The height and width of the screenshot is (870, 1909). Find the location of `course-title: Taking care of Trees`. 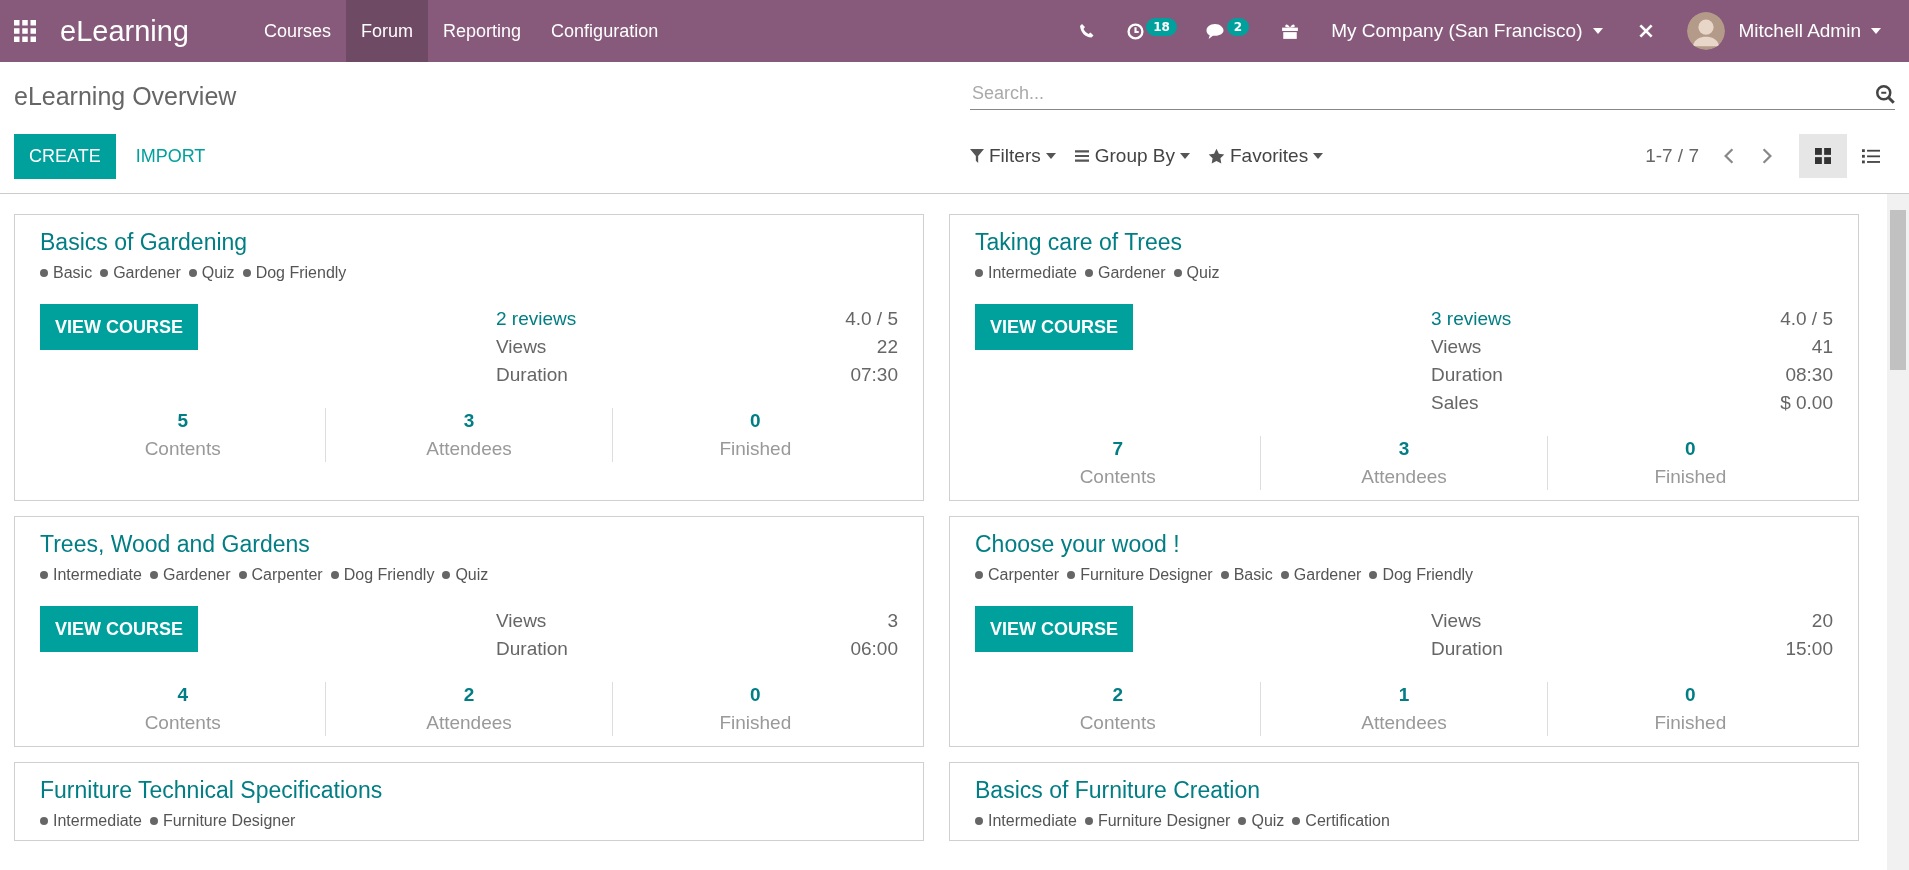

course-title: Taking care of Trees is located at coordinates (1404, 242).